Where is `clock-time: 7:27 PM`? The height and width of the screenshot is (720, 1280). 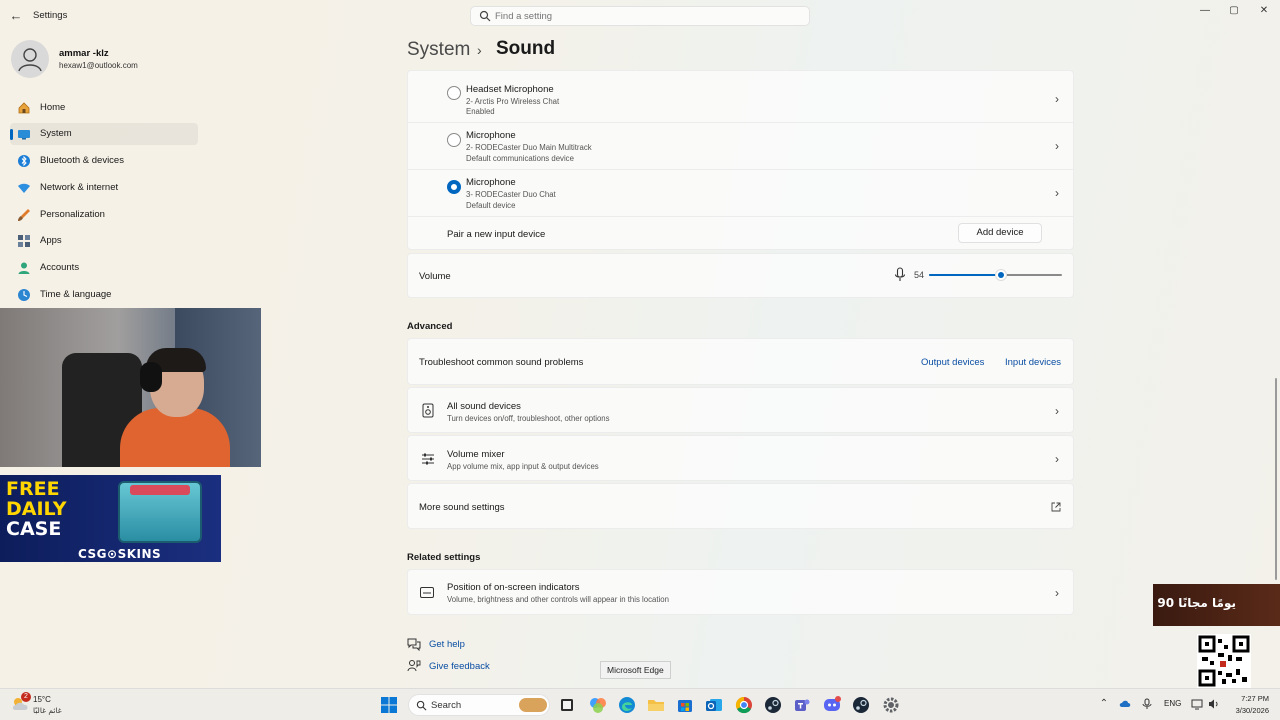
clock-time: 7:27 PM is located at coordinates (1255, 698).